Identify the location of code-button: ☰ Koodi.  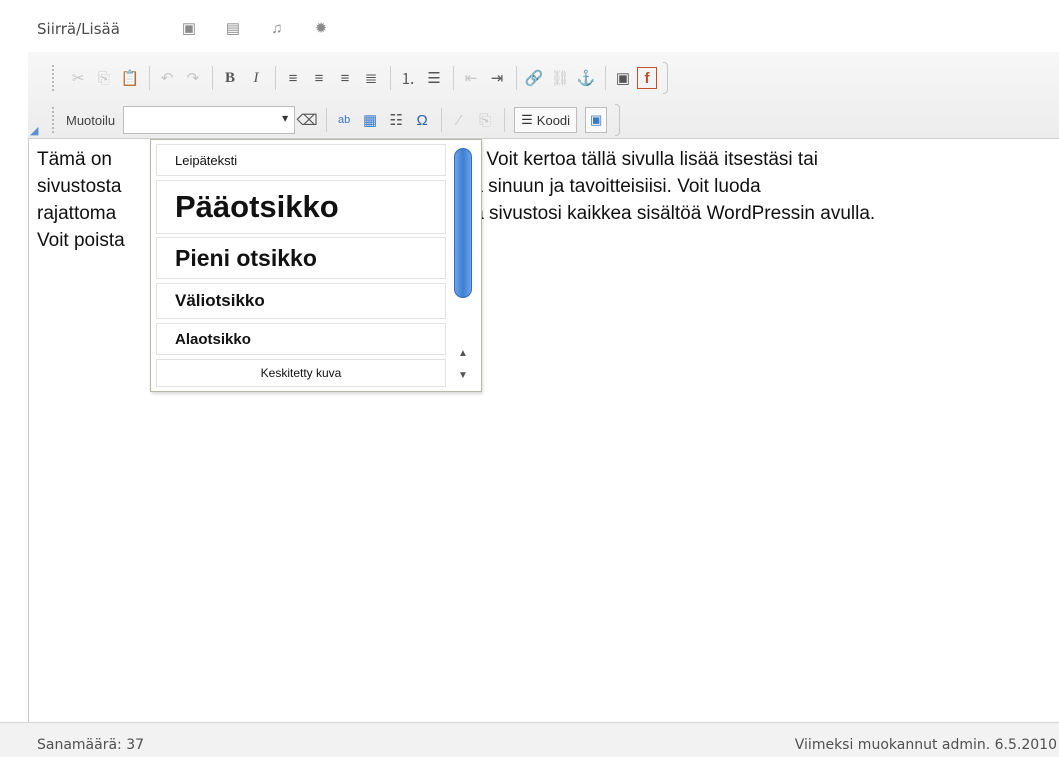
(546, 120).